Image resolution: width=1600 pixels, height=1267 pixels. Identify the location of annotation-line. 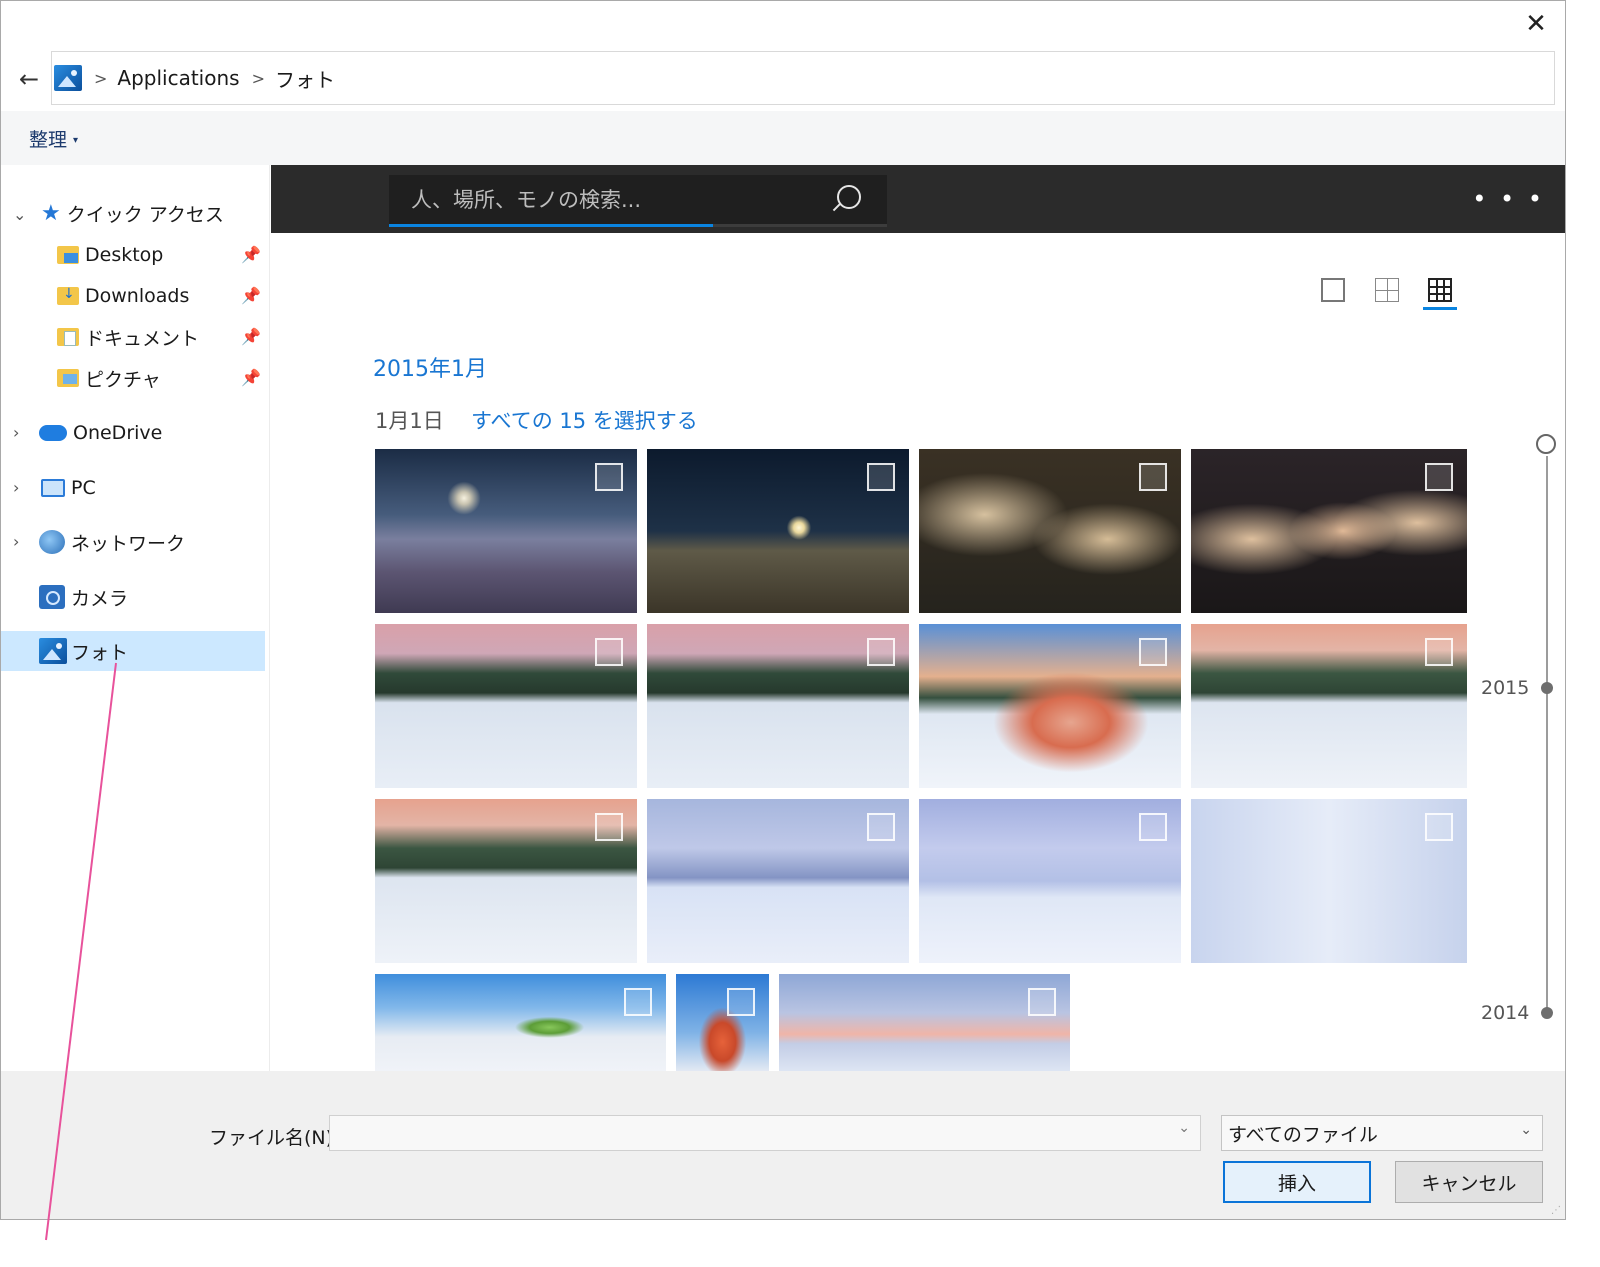
(81, 951).